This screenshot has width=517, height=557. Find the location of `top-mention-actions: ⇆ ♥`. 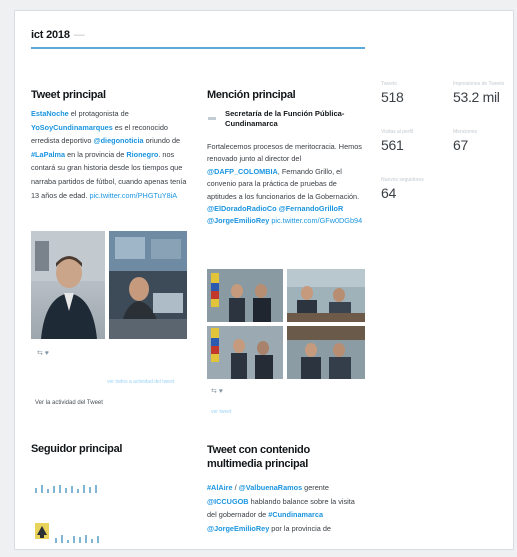

top-mention-actions: ⇆ ♥ is located at coordinates (217, 391).